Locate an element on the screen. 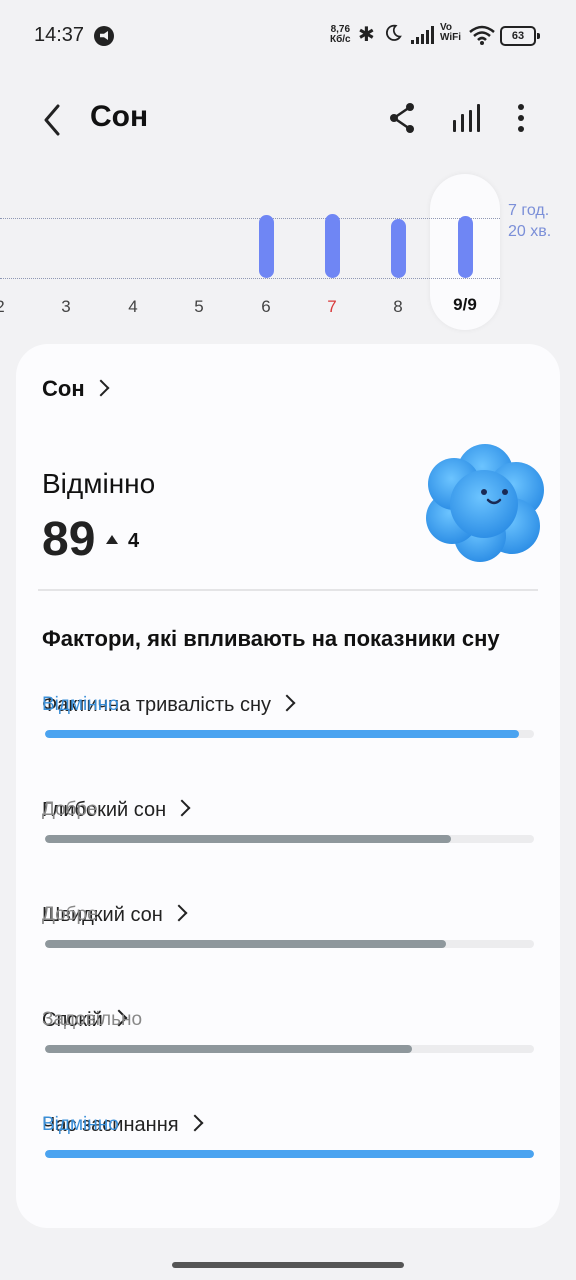 This screenshot has width=576, height=1280. sleep-rating: Відмінно is located at coordinates (99, 483).